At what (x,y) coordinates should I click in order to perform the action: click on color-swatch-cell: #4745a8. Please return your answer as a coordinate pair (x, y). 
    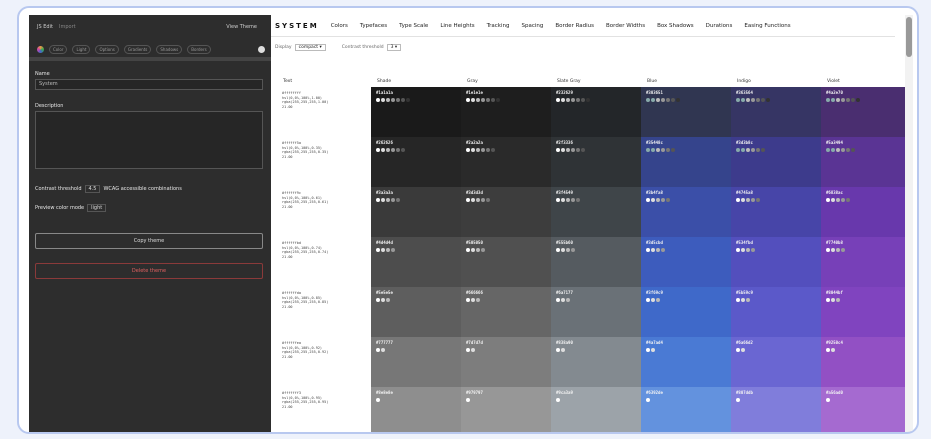
    Looking at the image, I should click on (776, 212).